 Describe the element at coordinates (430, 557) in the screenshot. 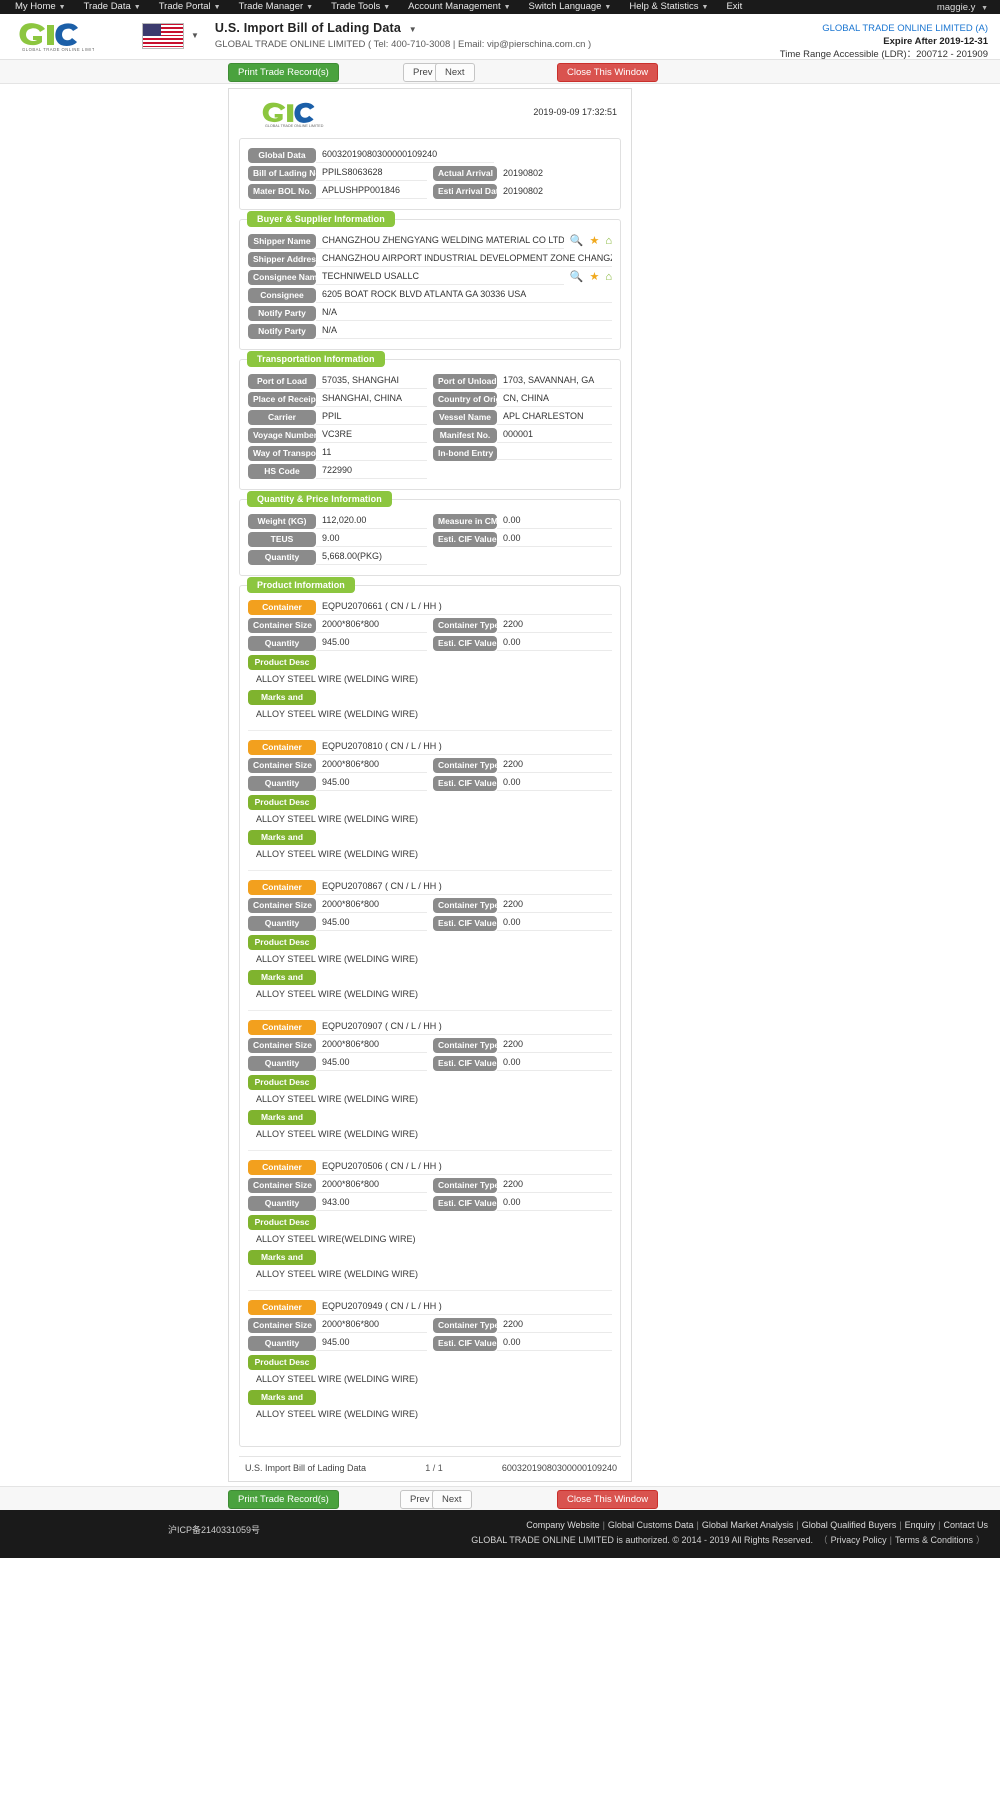

I see `quantity-row: Quantity 5,668.00(PKG)` at that location.